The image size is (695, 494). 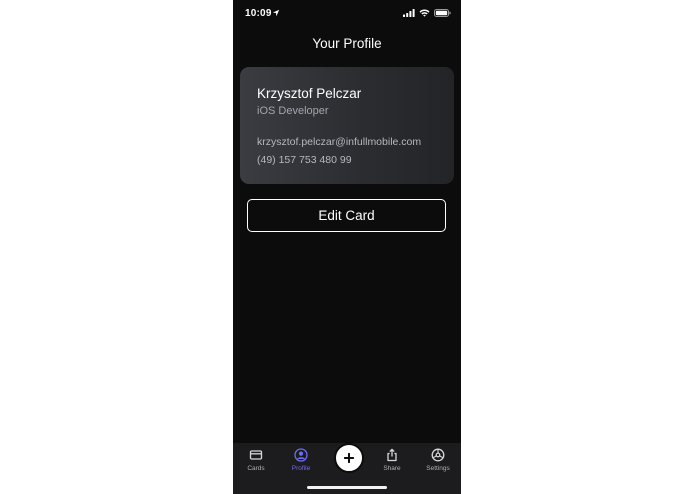 I want to click on status-indicators, so click(x=427, y=13).